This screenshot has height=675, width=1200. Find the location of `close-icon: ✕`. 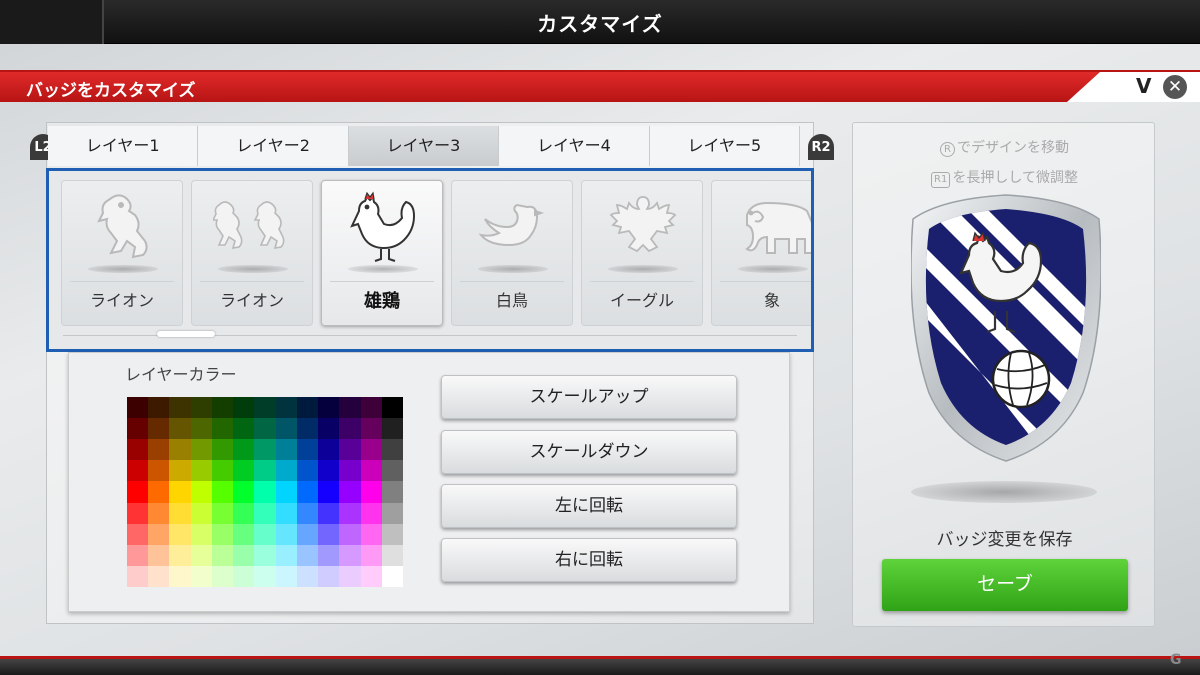

close-icon: ✕ is located at coordinates (1175, 87).